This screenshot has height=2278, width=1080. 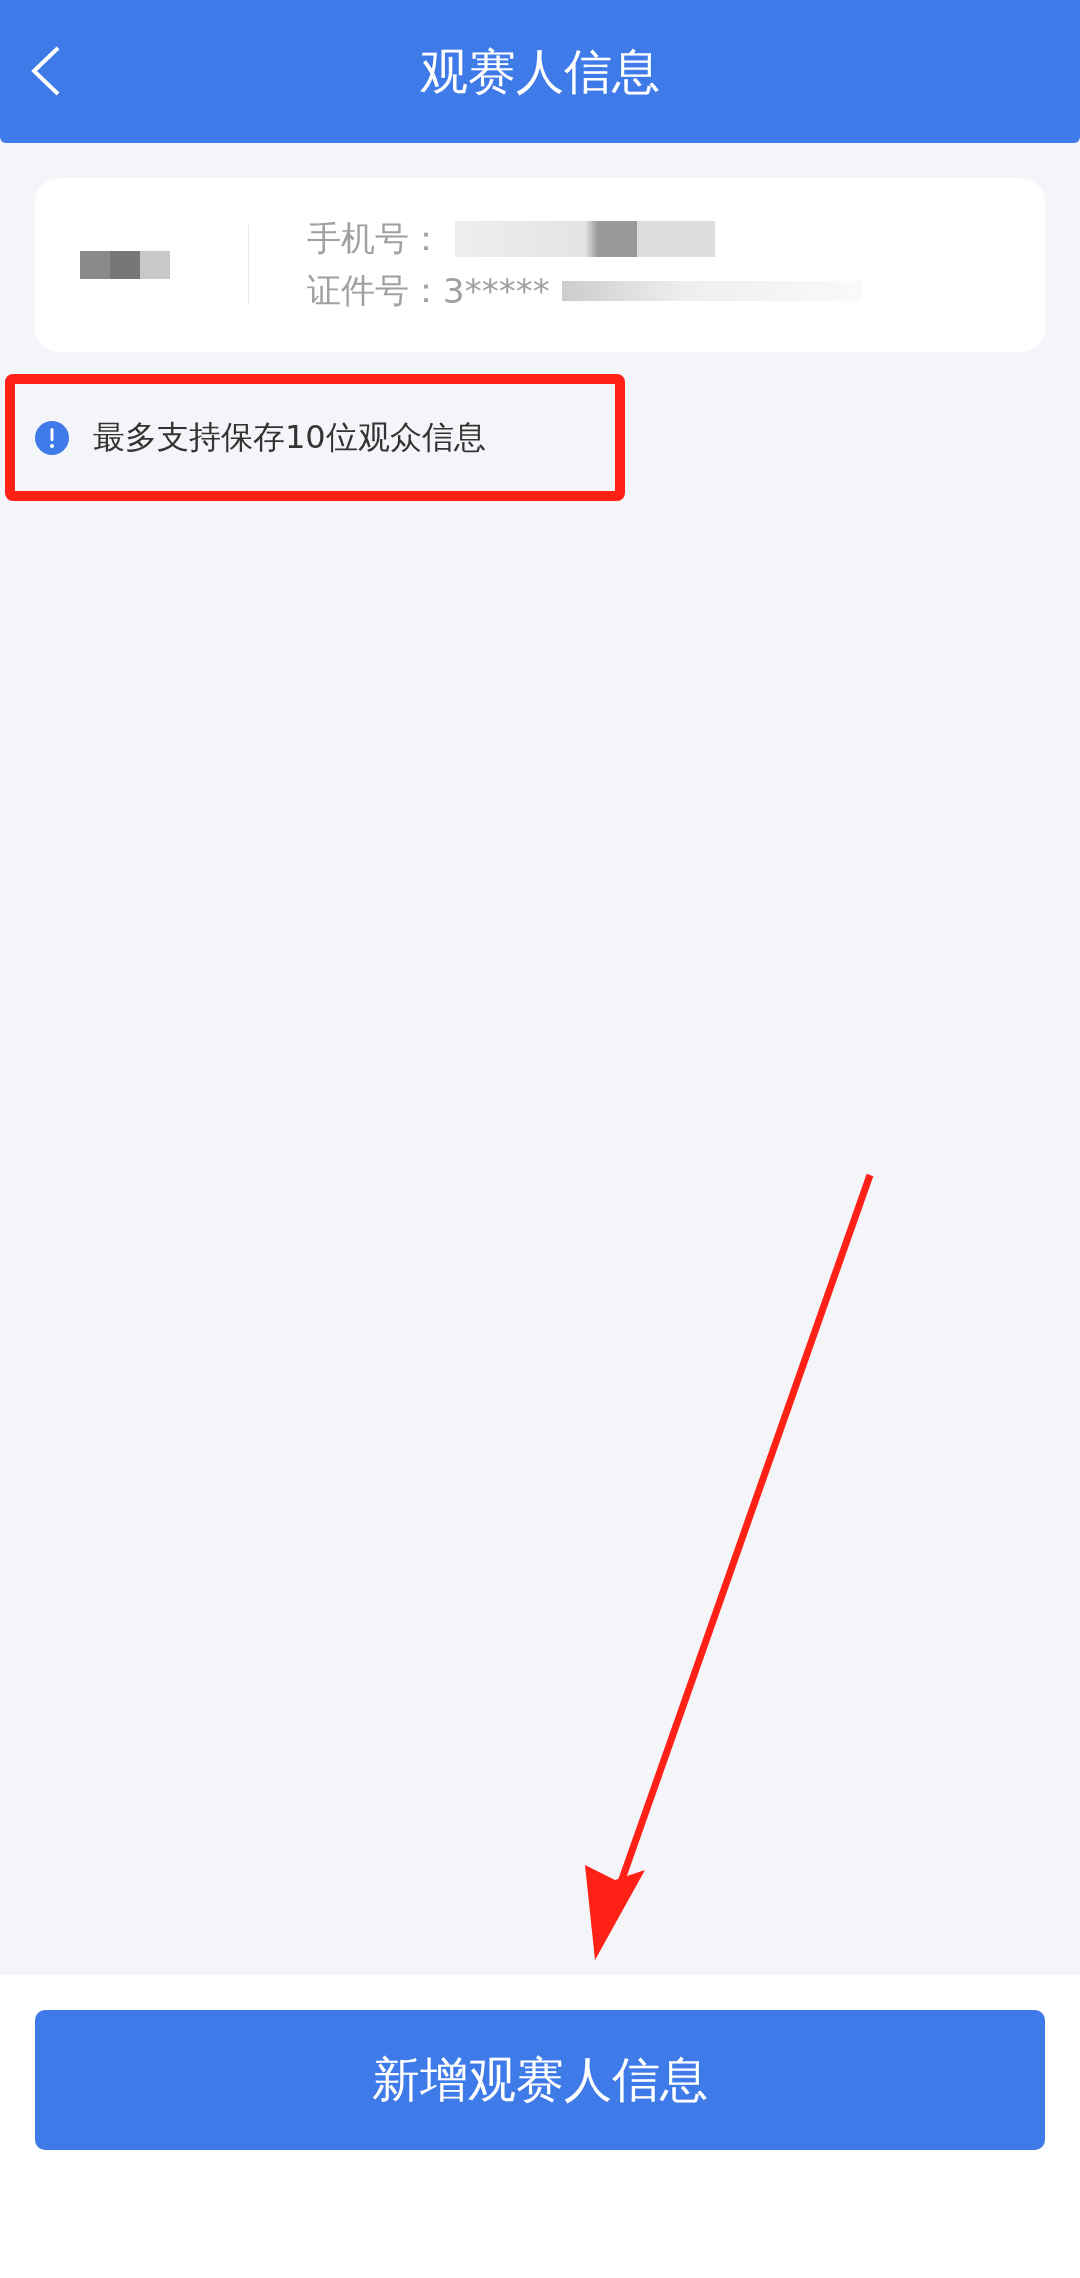 What do you see at coordinates (375, 238) in the screenshot?
I see `phone-label: 手机号：` at bounding box center [375, 238].